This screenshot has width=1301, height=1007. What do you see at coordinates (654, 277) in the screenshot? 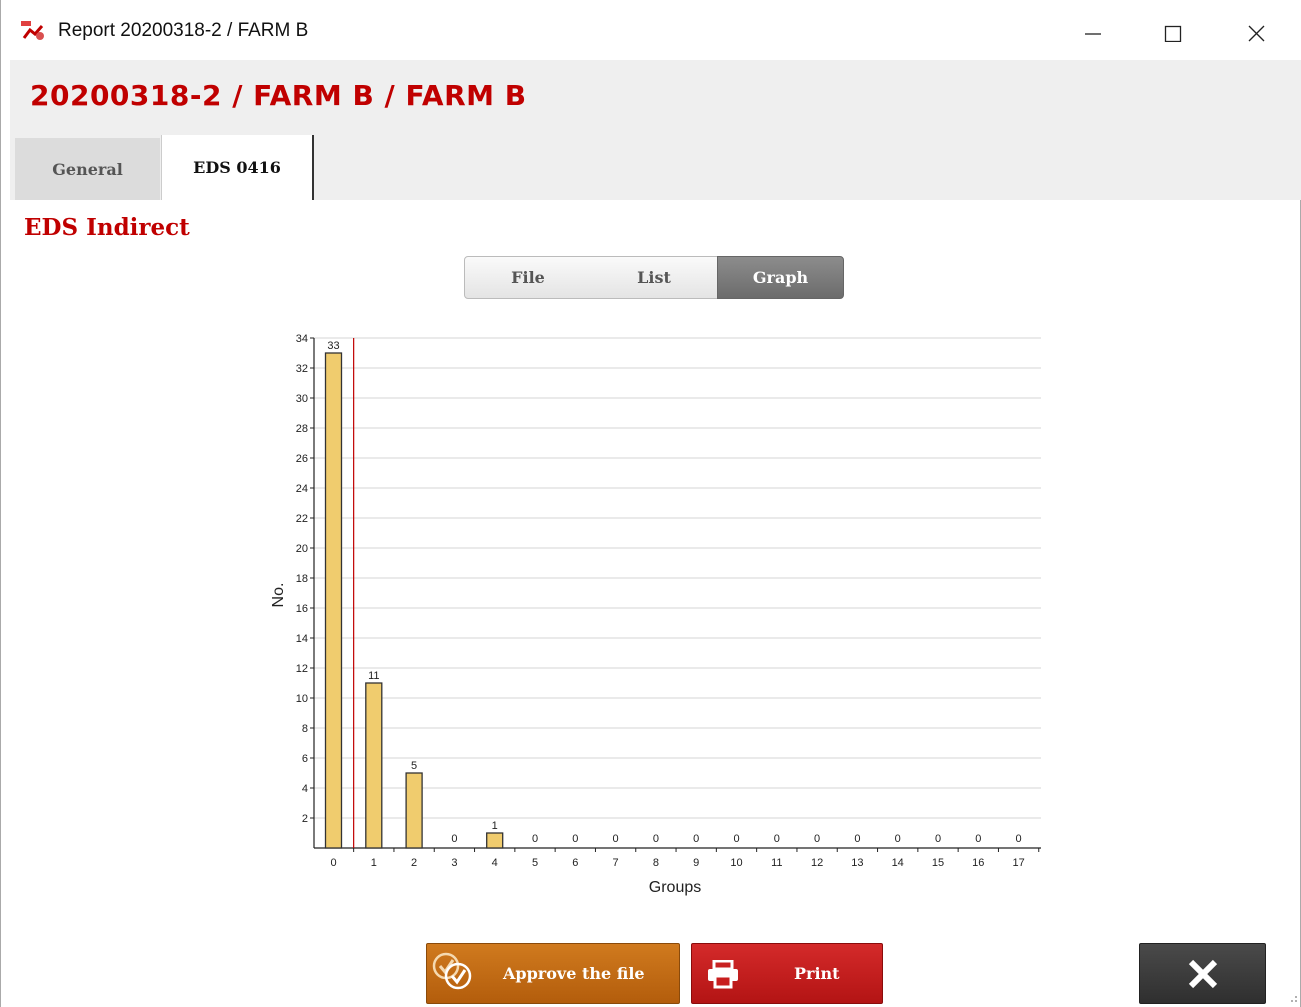
I see `view-list-button: List` at bounding box center [654, 277].